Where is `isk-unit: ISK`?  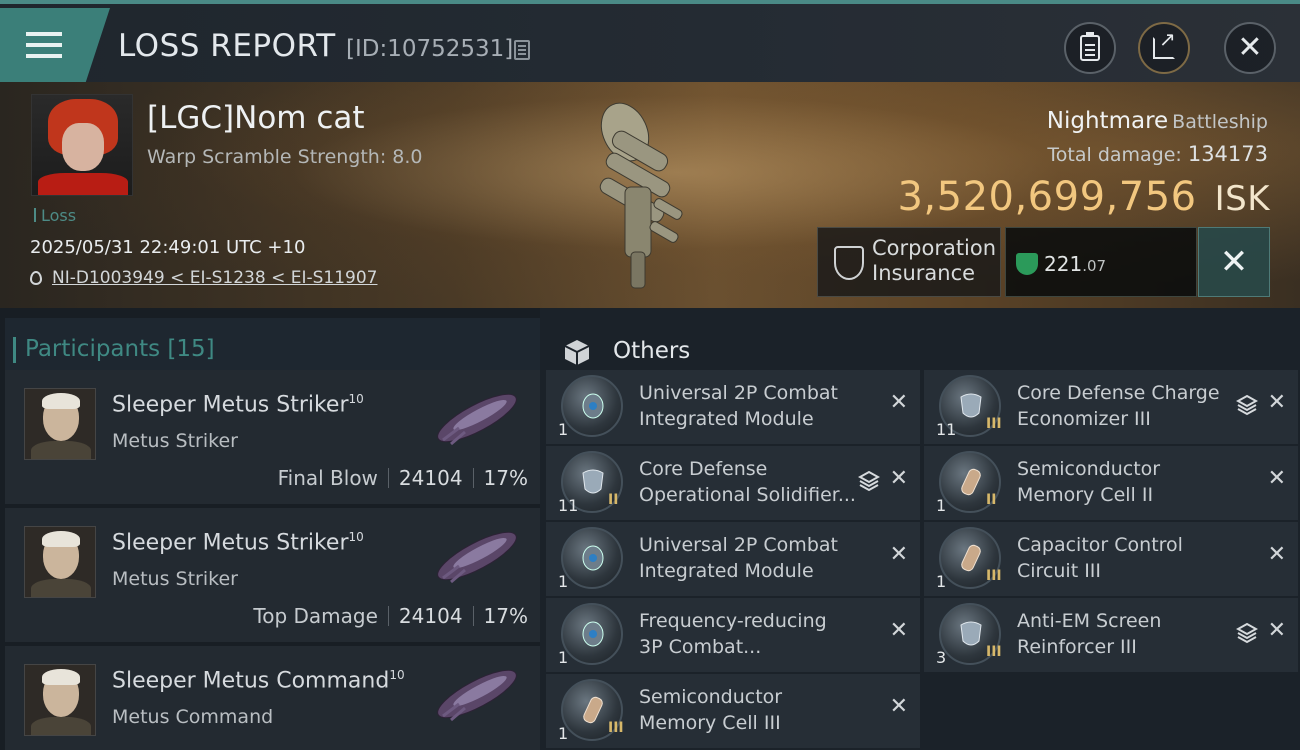
isk-unit: ISK is located at coordinates (1242, 199).